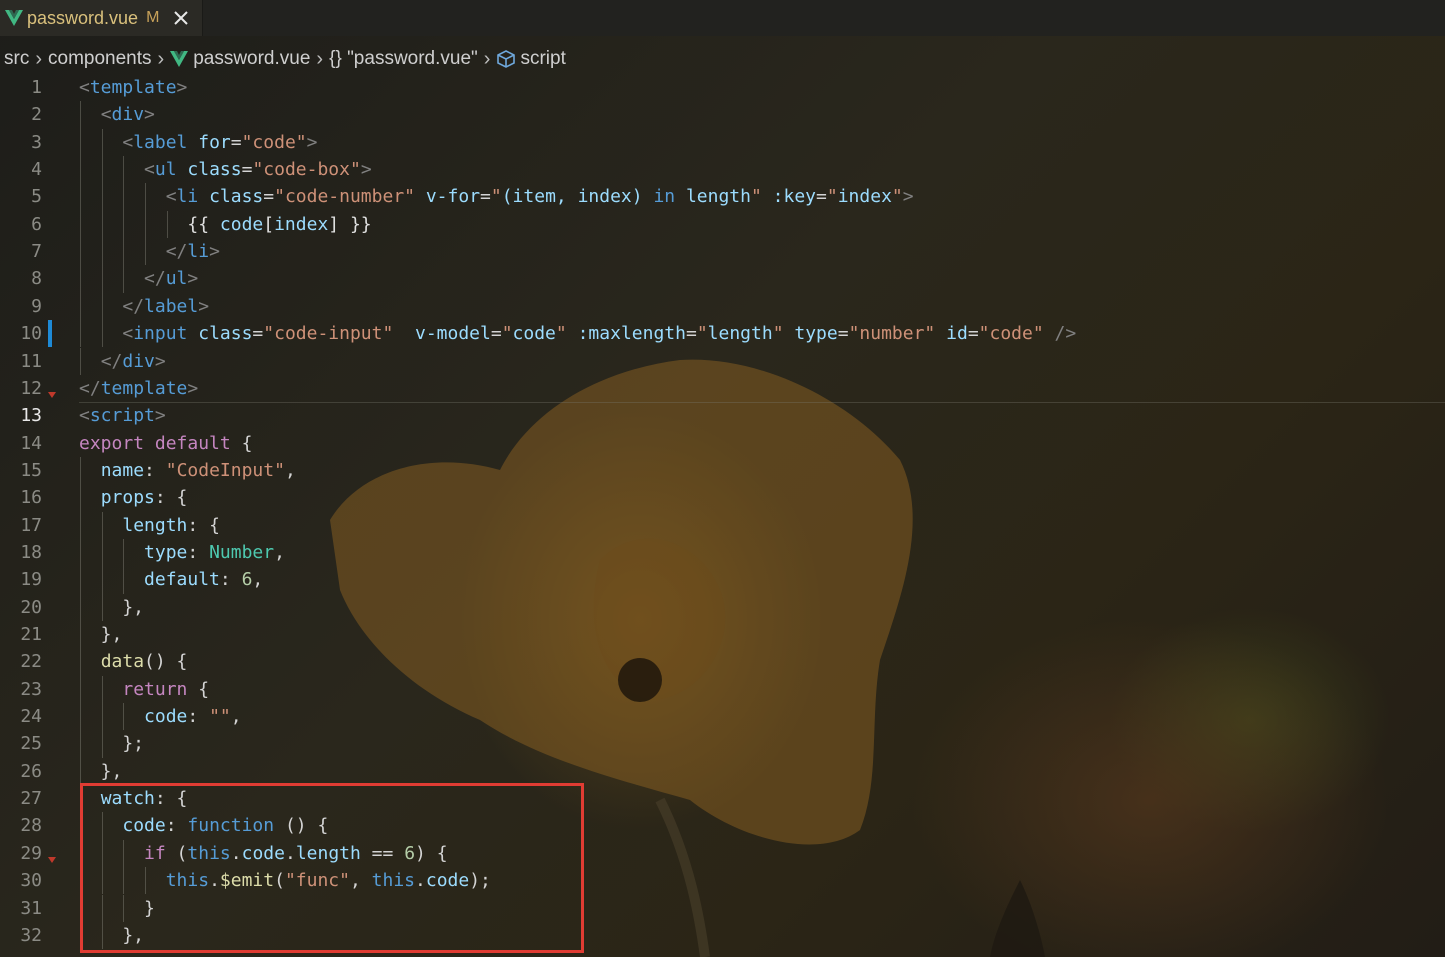 This screenshot has height=957, width=1445. What do you see at coordinates (722, 635) in the screenshot?
I see `code-line: 21 },` at bounding box center [722, 635].